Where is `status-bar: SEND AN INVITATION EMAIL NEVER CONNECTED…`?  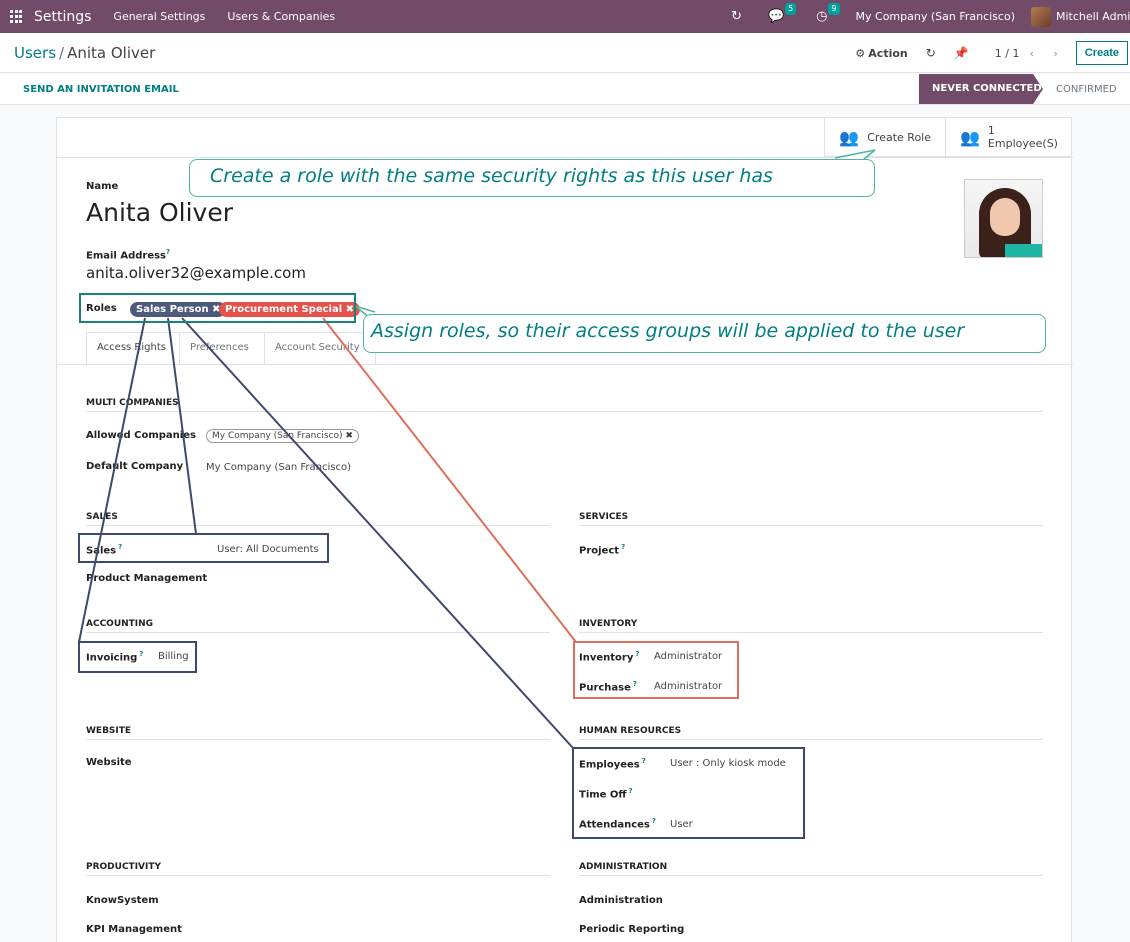
status-bar: SEND AN INVITATION EMAIL NEVER CONNECTED… is located at coordinates (565, 89).